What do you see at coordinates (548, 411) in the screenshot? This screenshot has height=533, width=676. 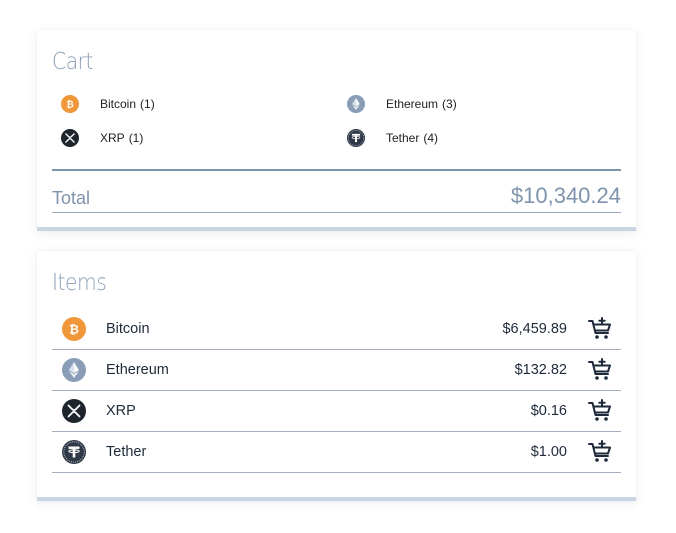 I see `item-price: $0.16` at bounding box center [548, 411].